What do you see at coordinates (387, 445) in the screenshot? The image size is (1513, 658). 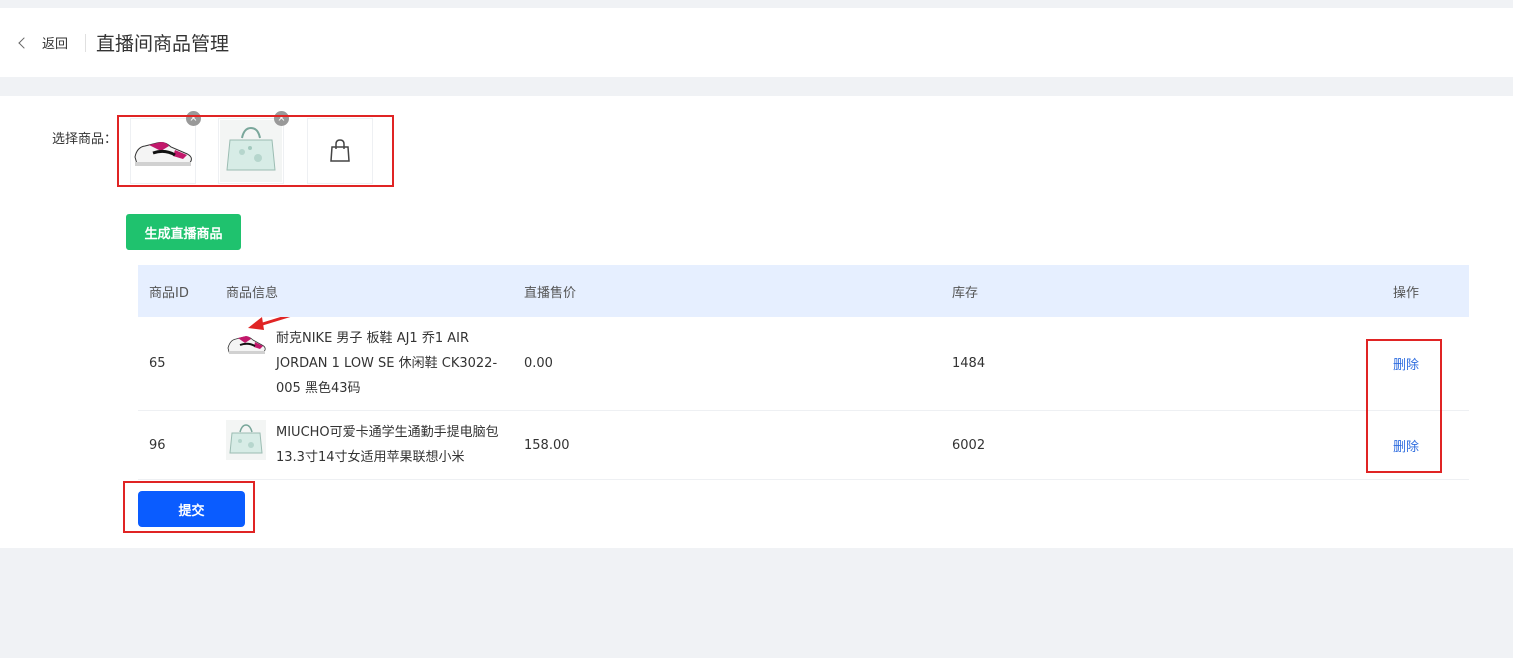 I see `product-title: MIUCHO可爱卡通学生通勤手提电脑包13.3寸14寸女适用苹果联想小米` at bounding box center [387, 445].